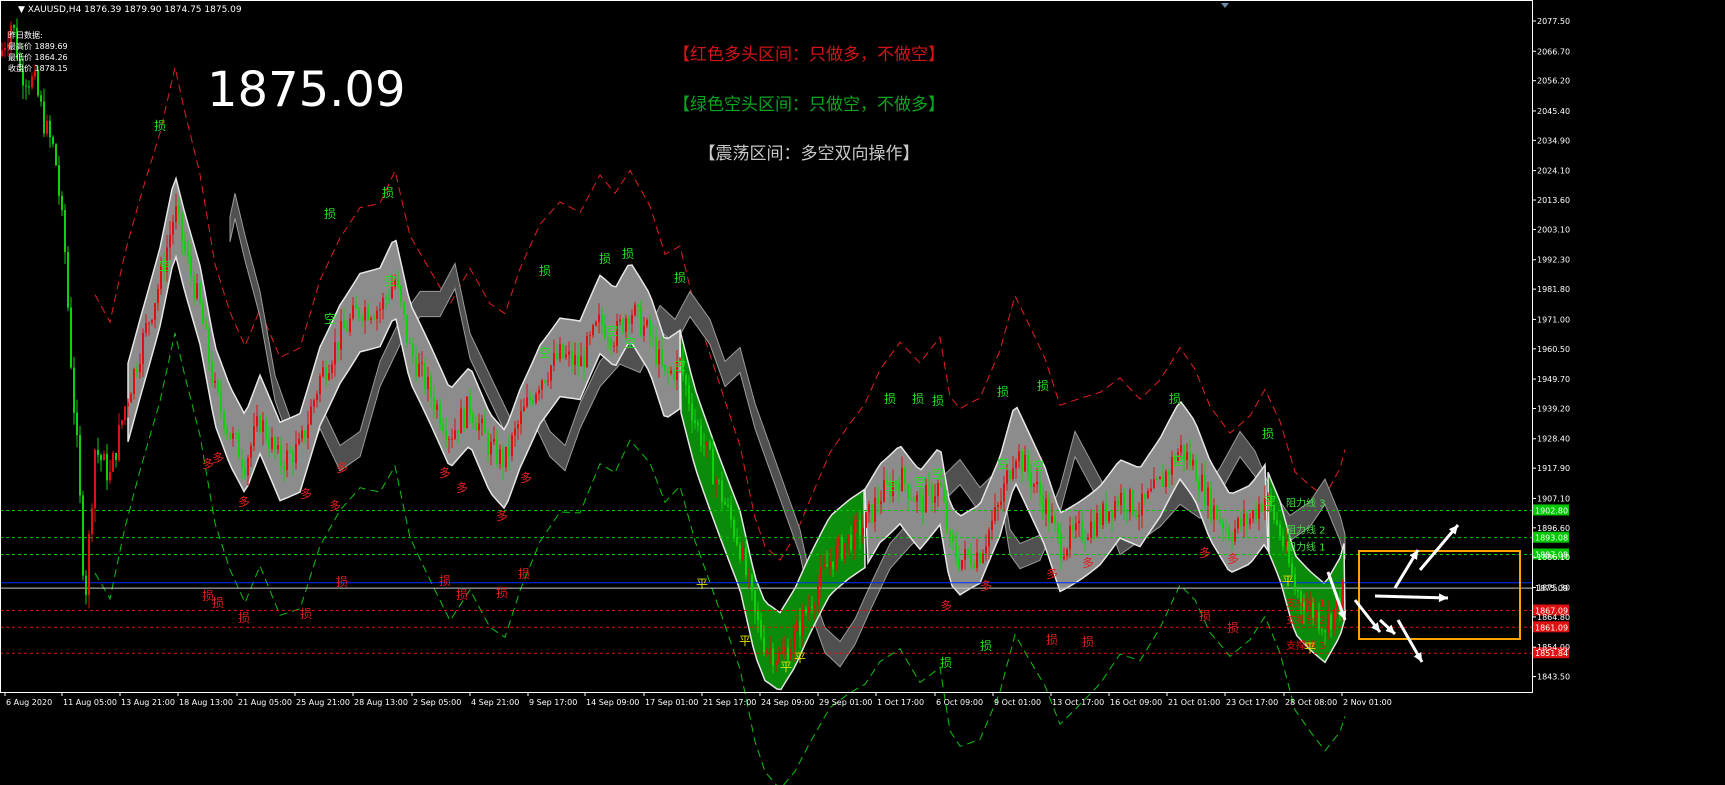 Image resolution: width=1725 pixels, height=785 pixels. I want to click on signal-marker-45: 损, so click(218, 603).